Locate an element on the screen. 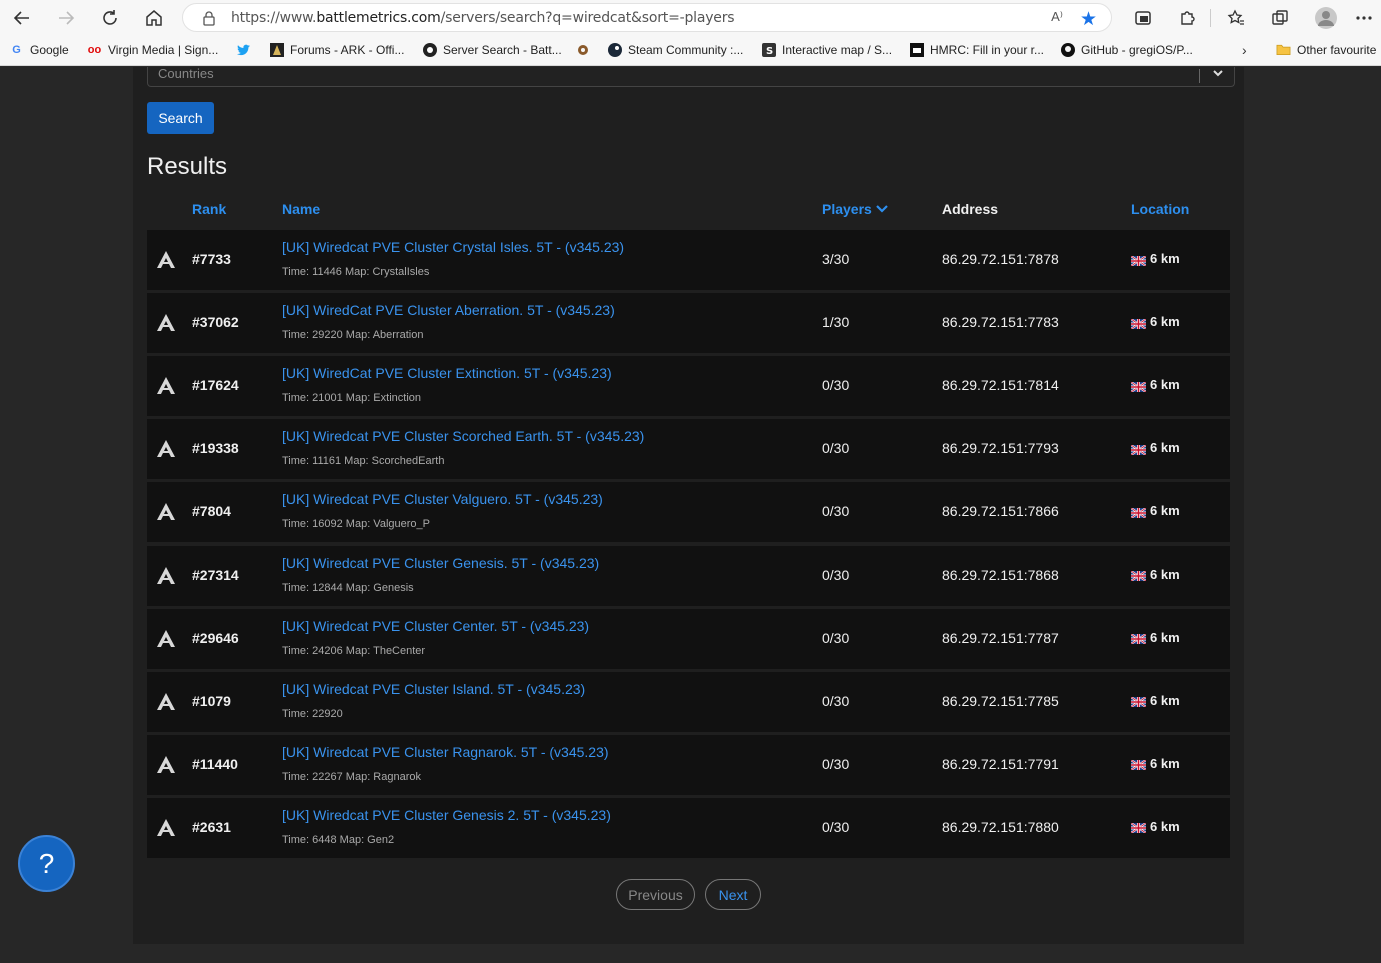  read-aloud-icon: A⁾ is located at coordinates (1057, 17).